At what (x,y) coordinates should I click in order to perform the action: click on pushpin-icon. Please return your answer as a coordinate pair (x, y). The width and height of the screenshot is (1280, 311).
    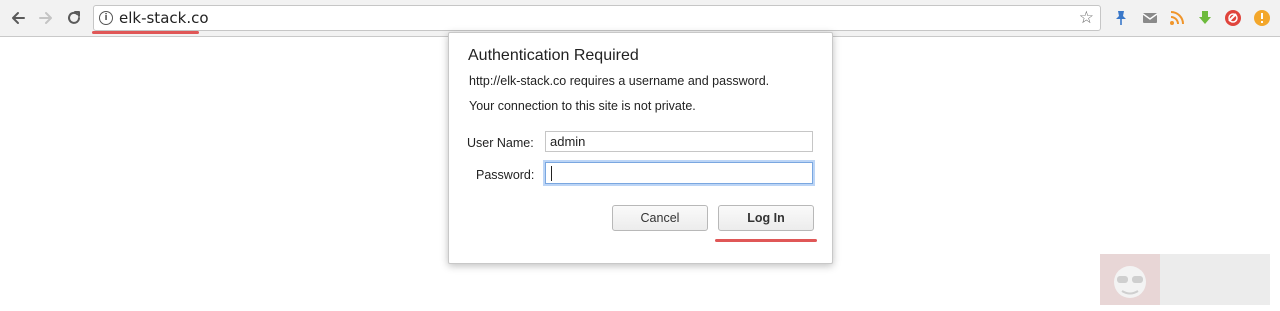
    Looking at the image, I should click on (1121, 18).